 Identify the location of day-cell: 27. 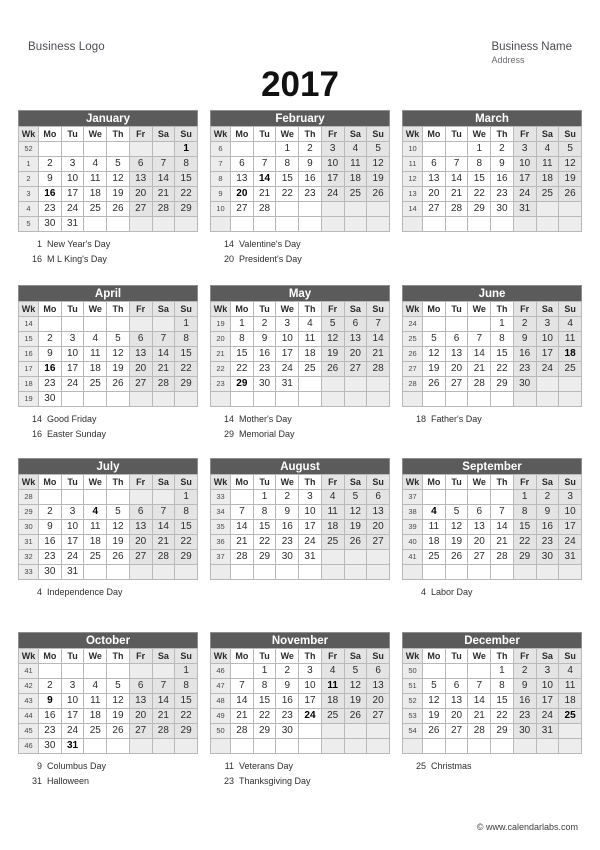
(140, 731).